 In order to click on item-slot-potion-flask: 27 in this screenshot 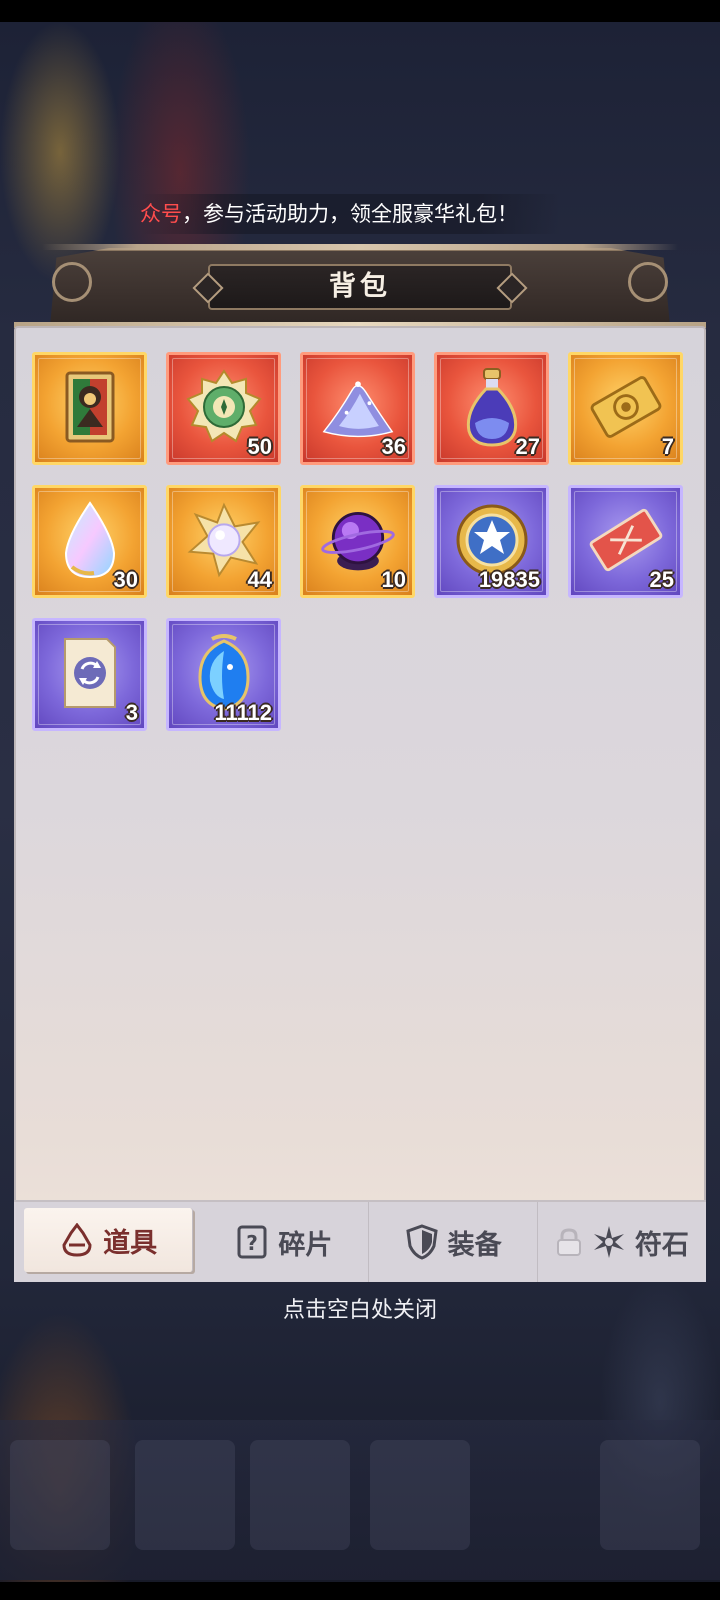, I will do `click(491, 408)`.